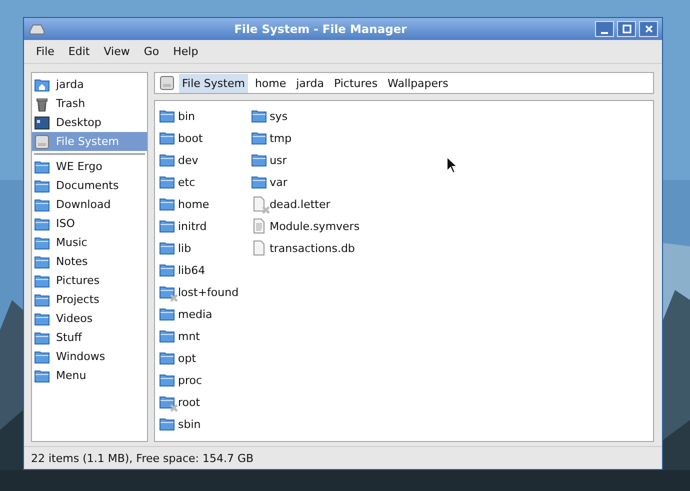  What do you see at coordinates (279, 182) in the screenshot?
I see `file-name: var` at bounding box center [279, 182].